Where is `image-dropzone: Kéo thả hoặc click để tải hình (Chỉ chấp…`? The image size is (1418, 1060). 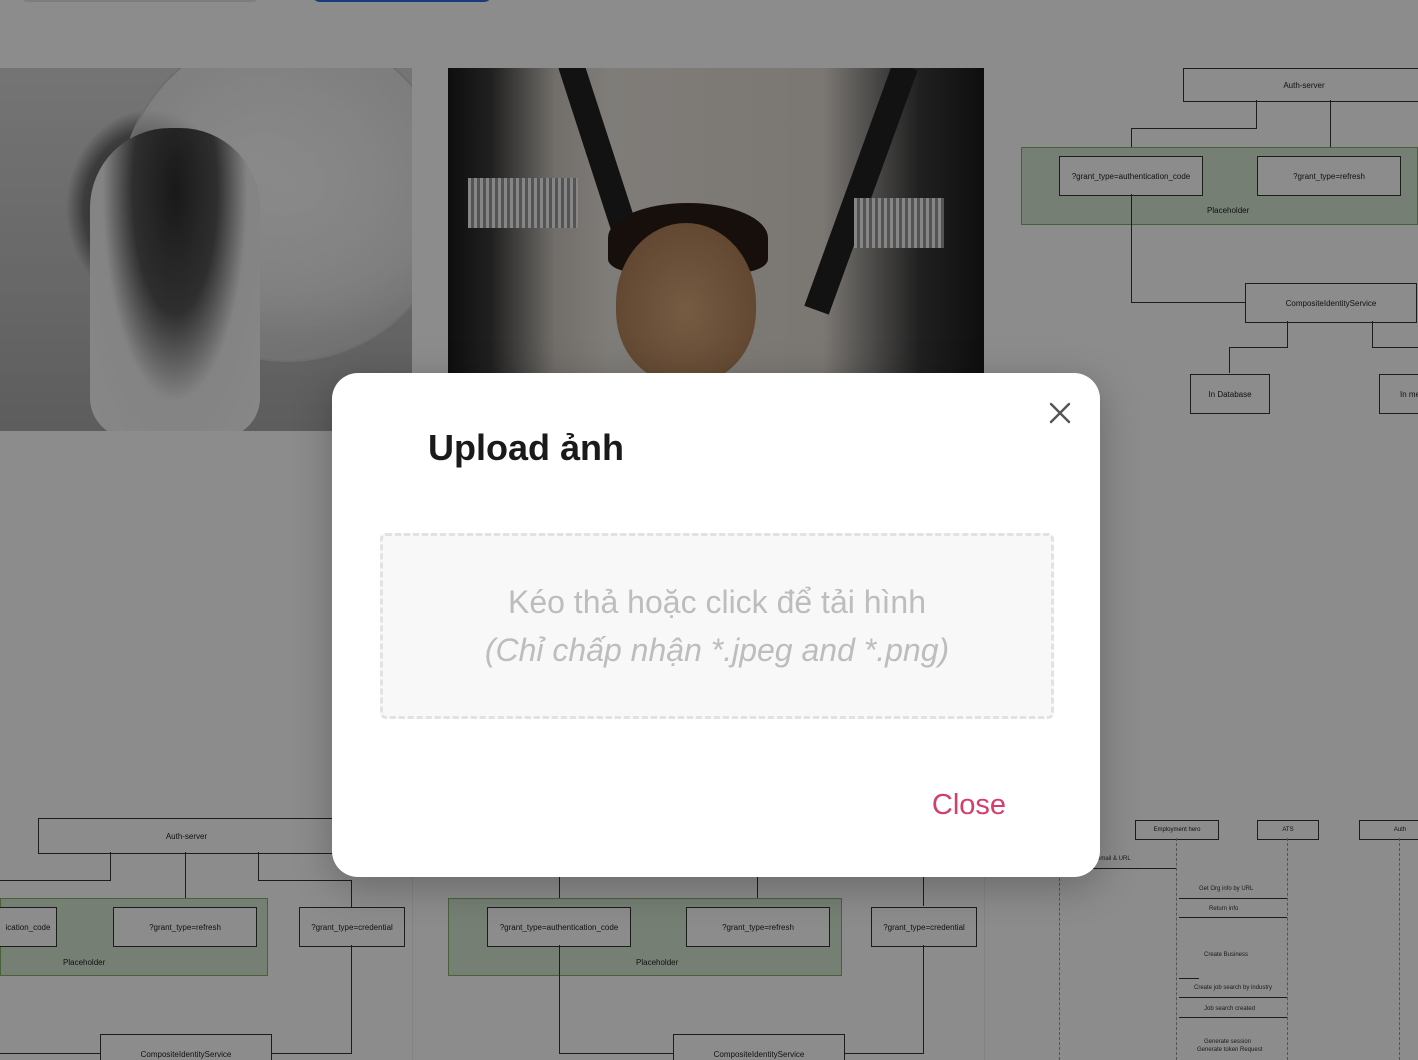 image-dropzone: Kéo thả hoặc click để tải hình (Chỉ chấp… is located at coordinates (717, 626).